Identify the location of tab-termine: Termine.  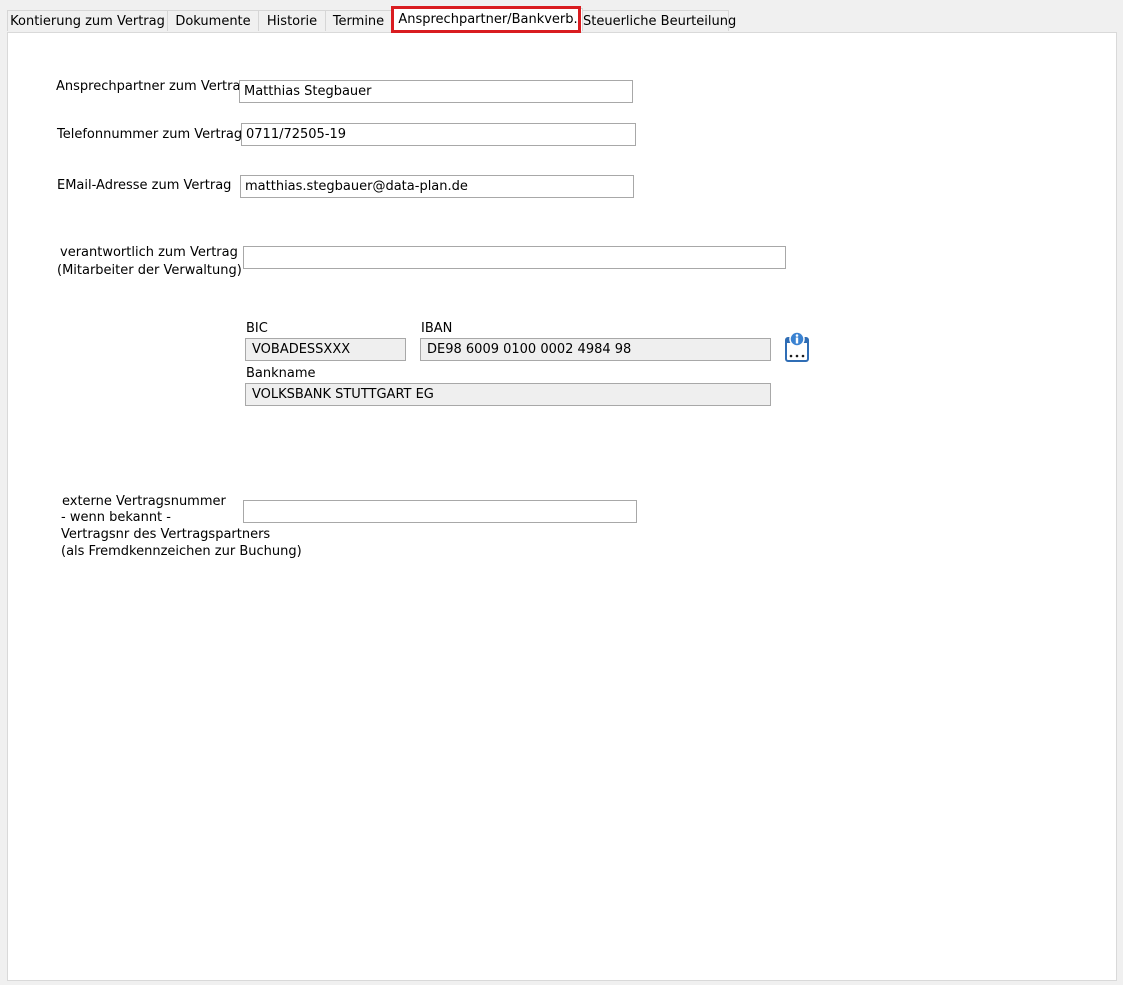
(358, 20).